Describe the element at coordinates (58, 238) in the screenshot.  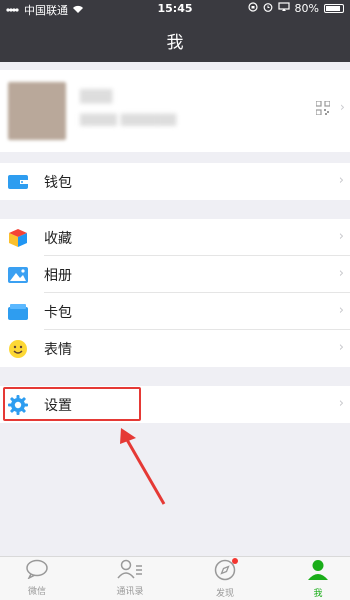
I see `menu-label-favorites: 收藏` at that location.